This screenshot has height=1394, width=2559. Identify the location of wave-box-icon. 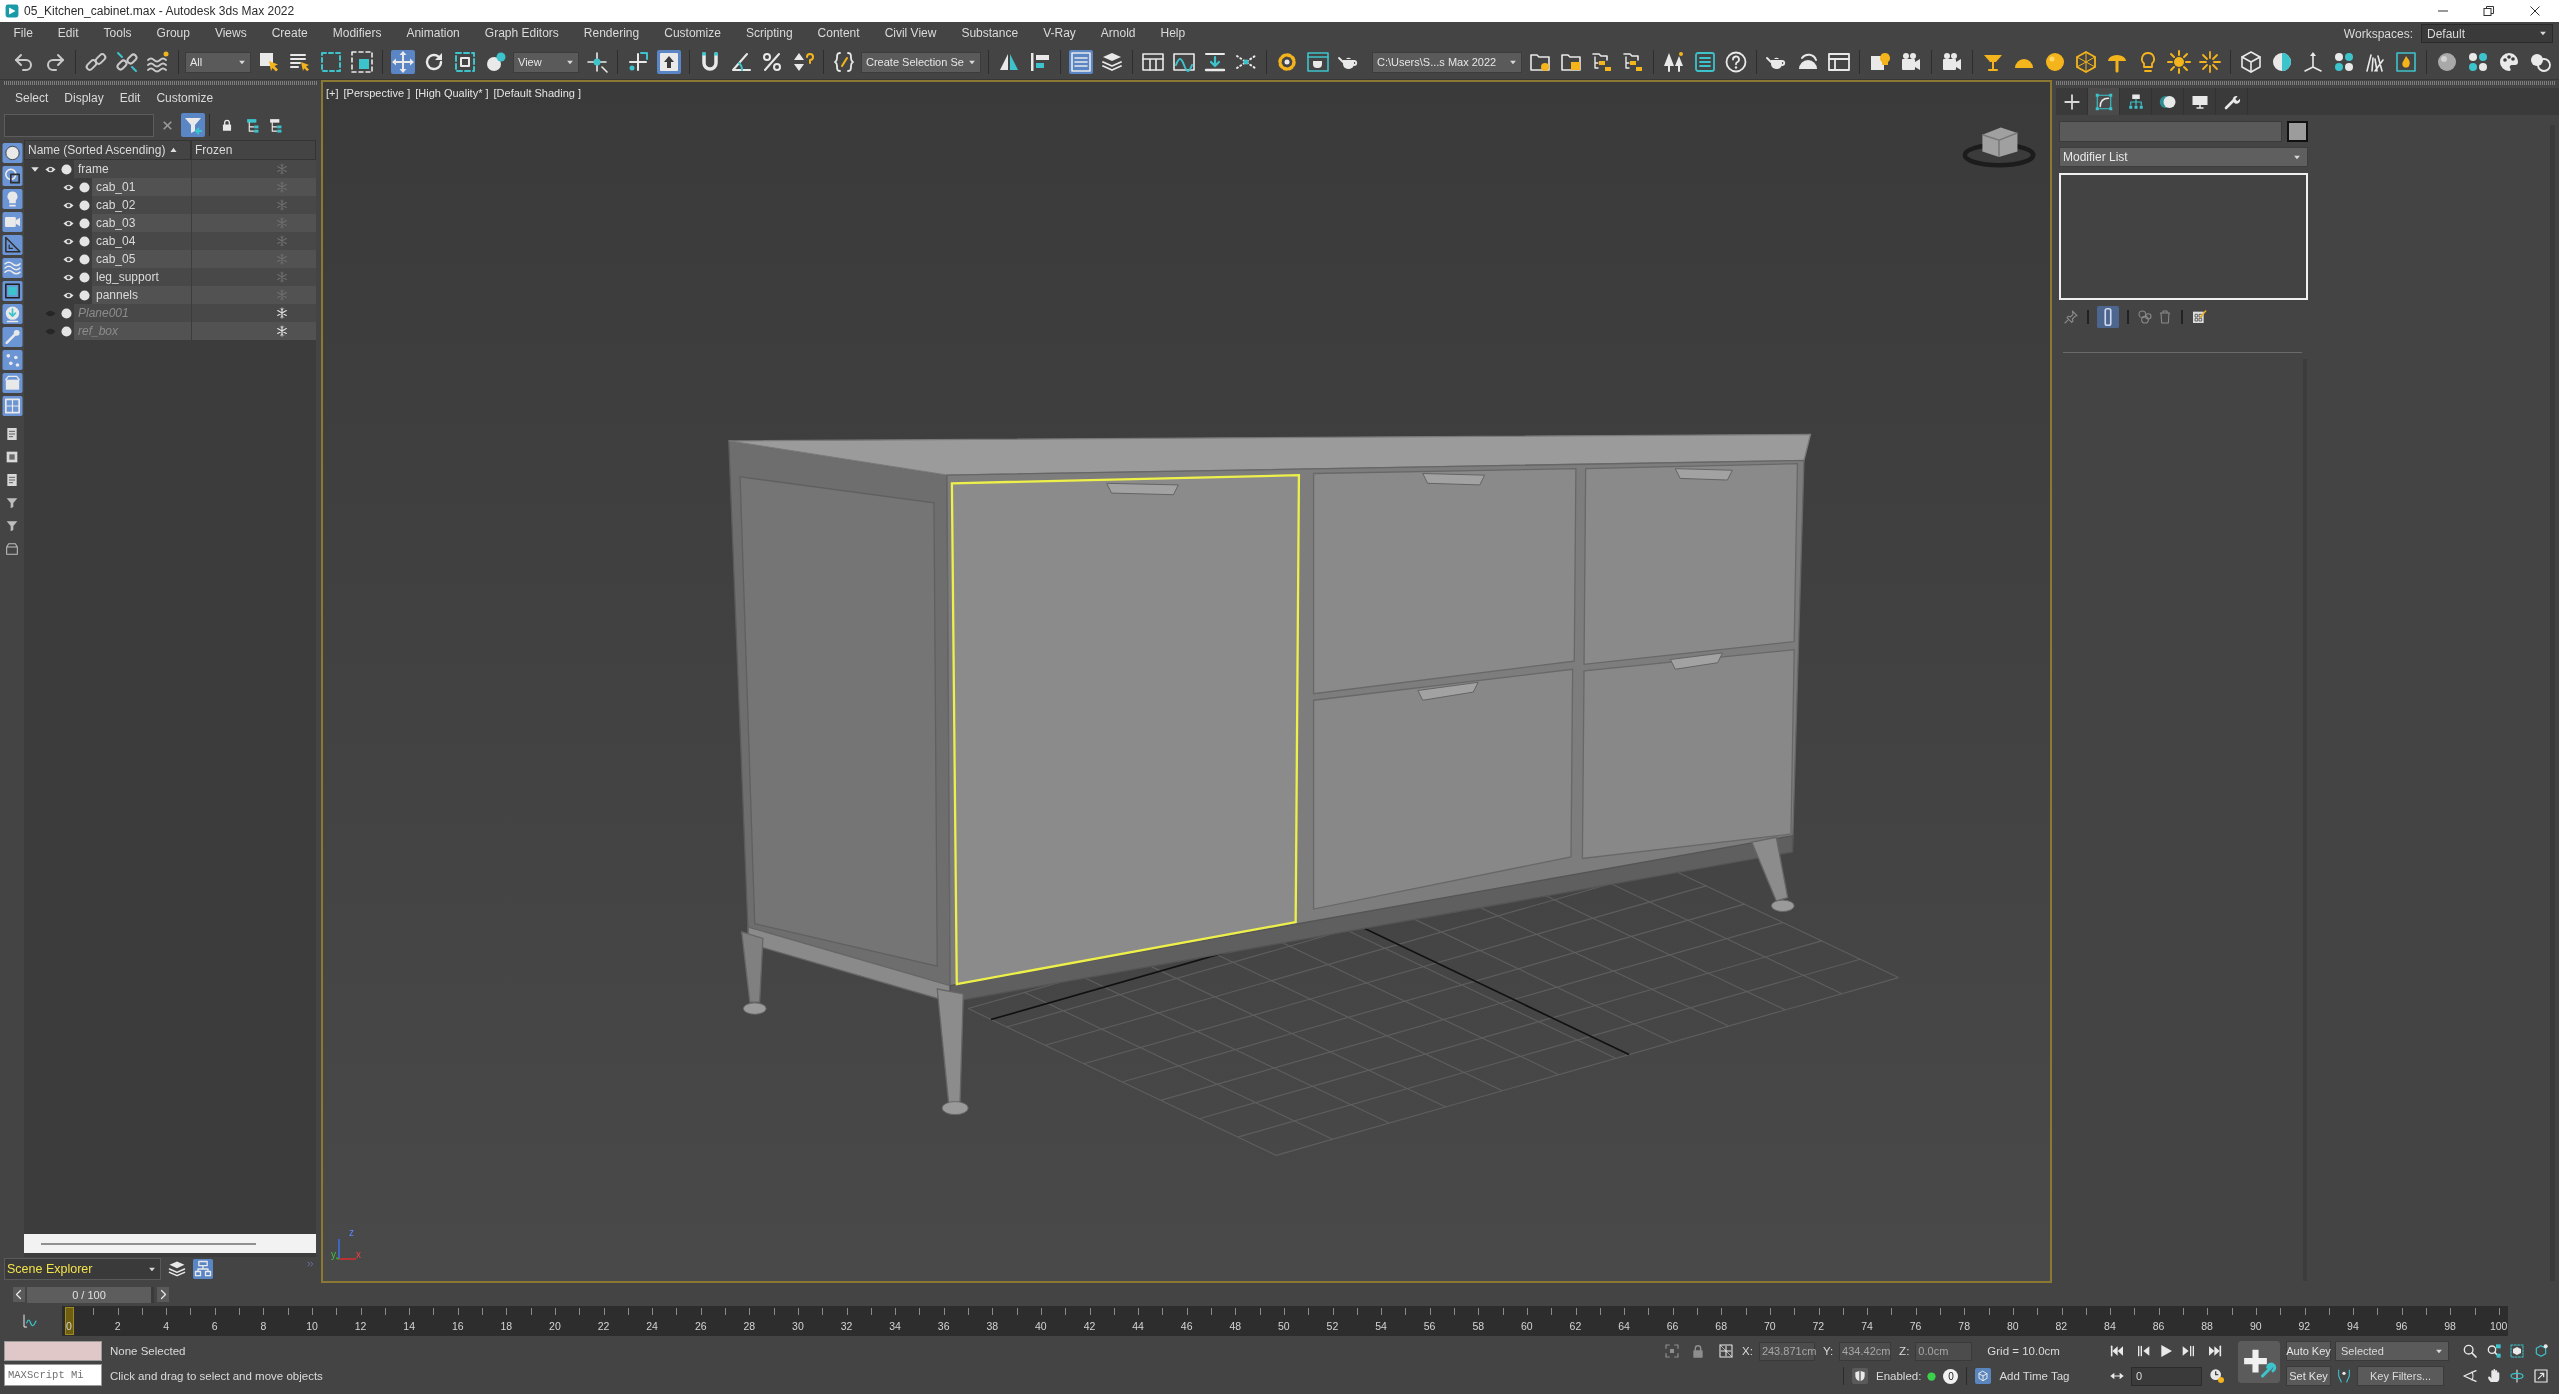
(1183, 62).